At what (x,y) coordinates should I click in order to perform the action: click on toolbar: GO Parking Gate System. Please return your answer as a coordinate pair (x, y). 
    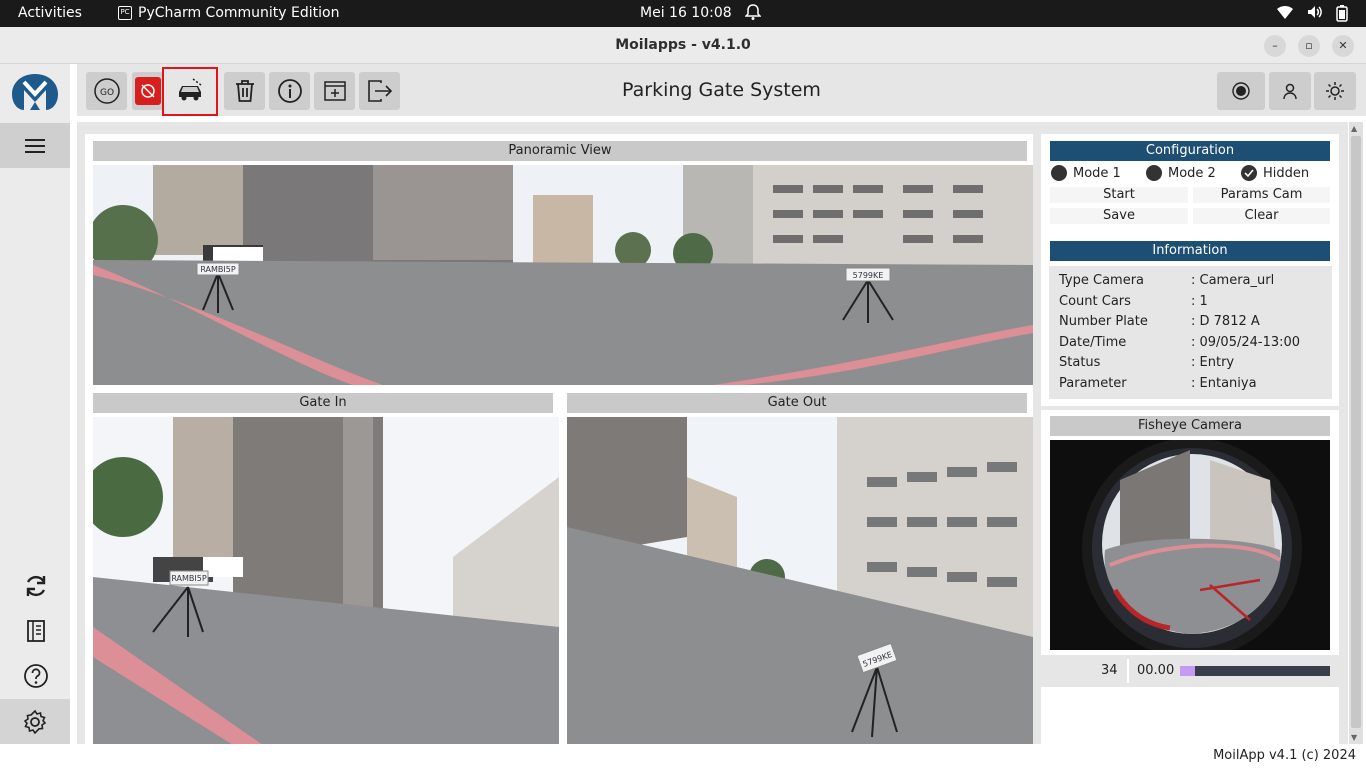
    Looking at the image, I should click on (721, 90).